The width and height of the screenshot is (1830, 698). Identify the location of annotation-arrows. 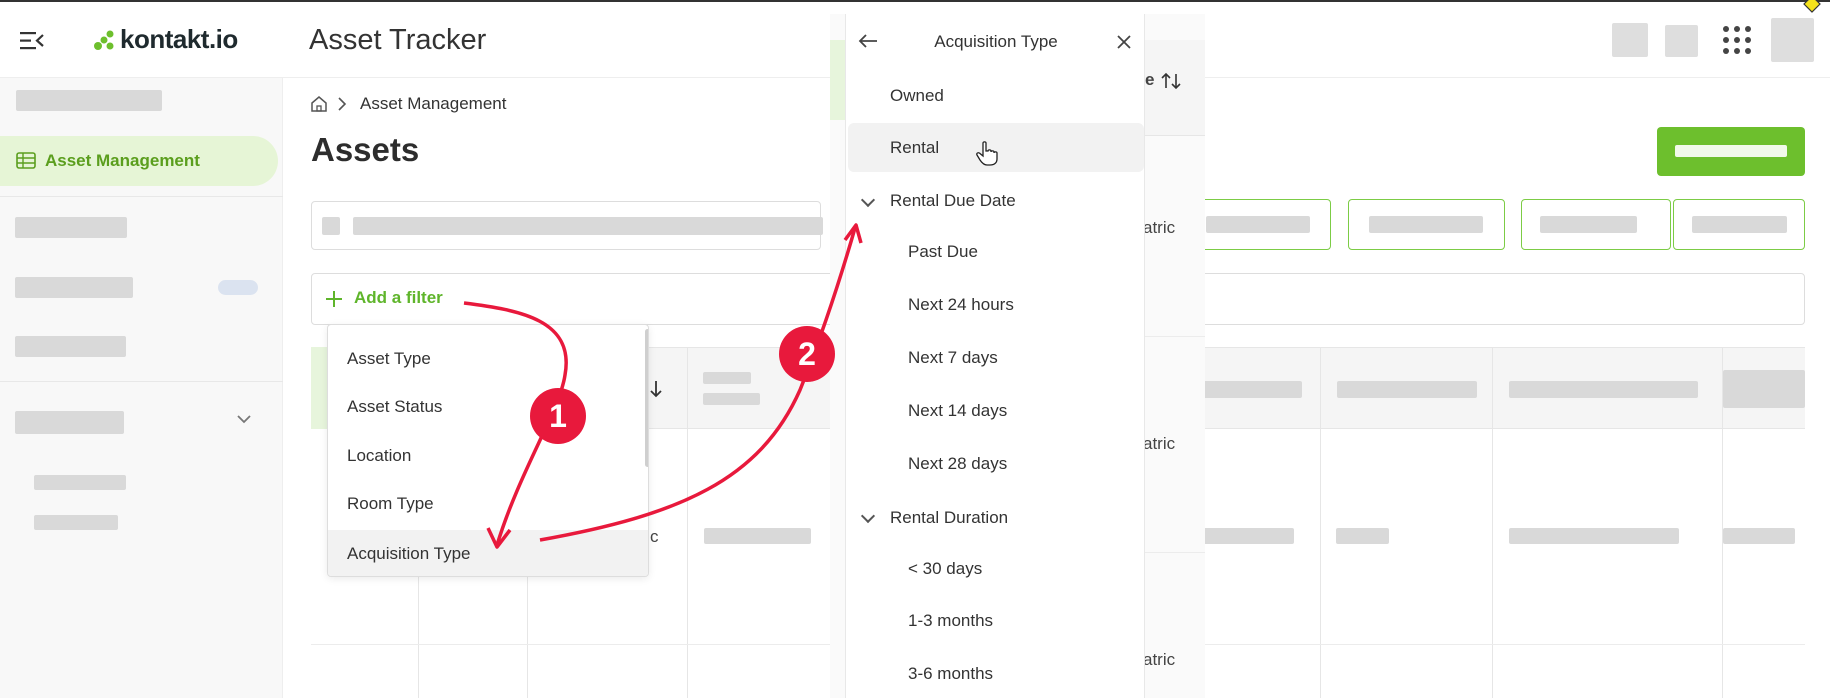
(663, 386).